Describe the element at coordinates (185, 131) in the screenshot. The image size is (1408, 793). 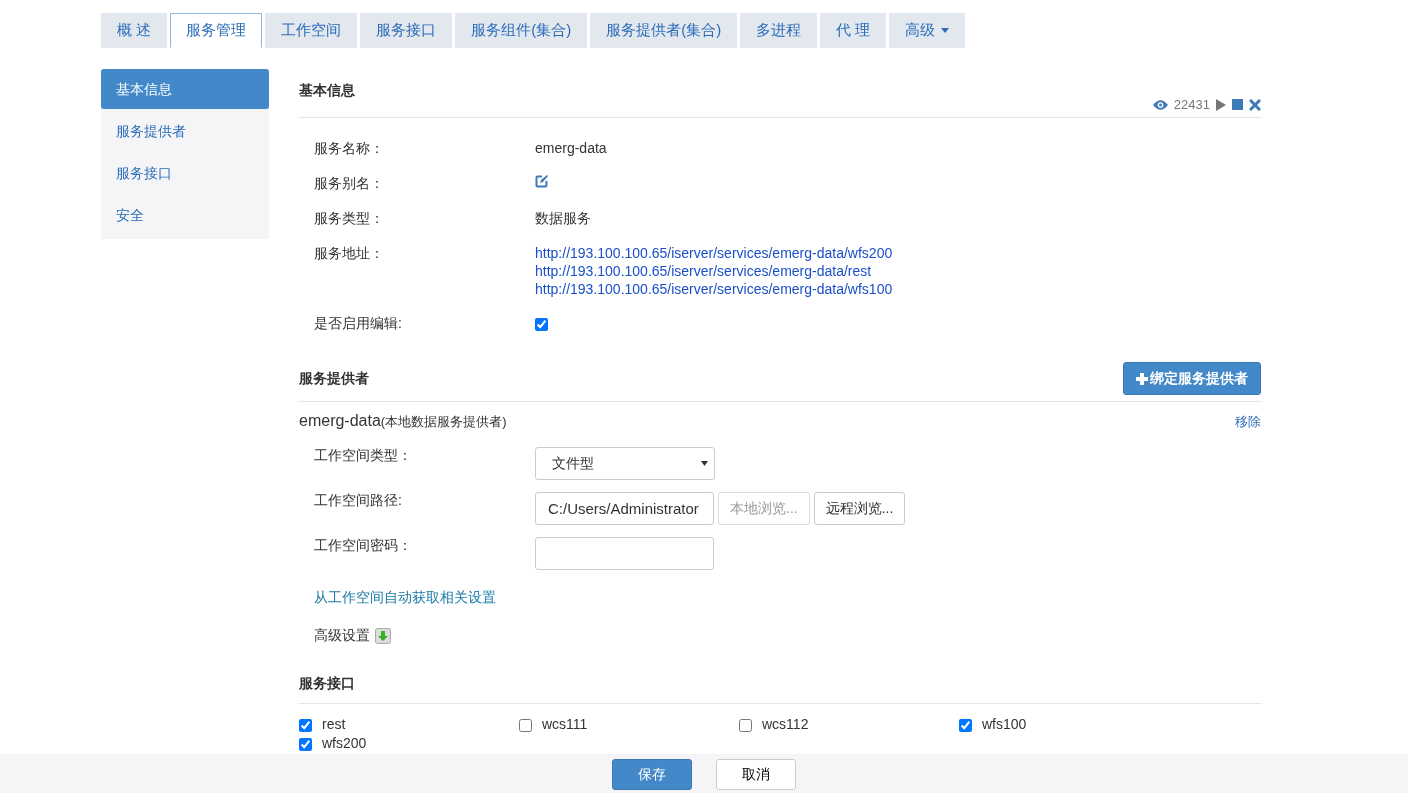
I see `sidebar-item: 服务提供者` at that location.